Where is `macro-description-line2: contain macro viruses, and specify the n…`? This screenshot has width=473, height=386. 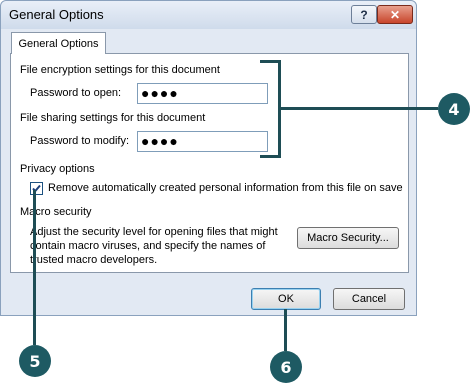 macro-description-line2: contain macro viruses, and specify the n… is located at coordinates (148, 246).